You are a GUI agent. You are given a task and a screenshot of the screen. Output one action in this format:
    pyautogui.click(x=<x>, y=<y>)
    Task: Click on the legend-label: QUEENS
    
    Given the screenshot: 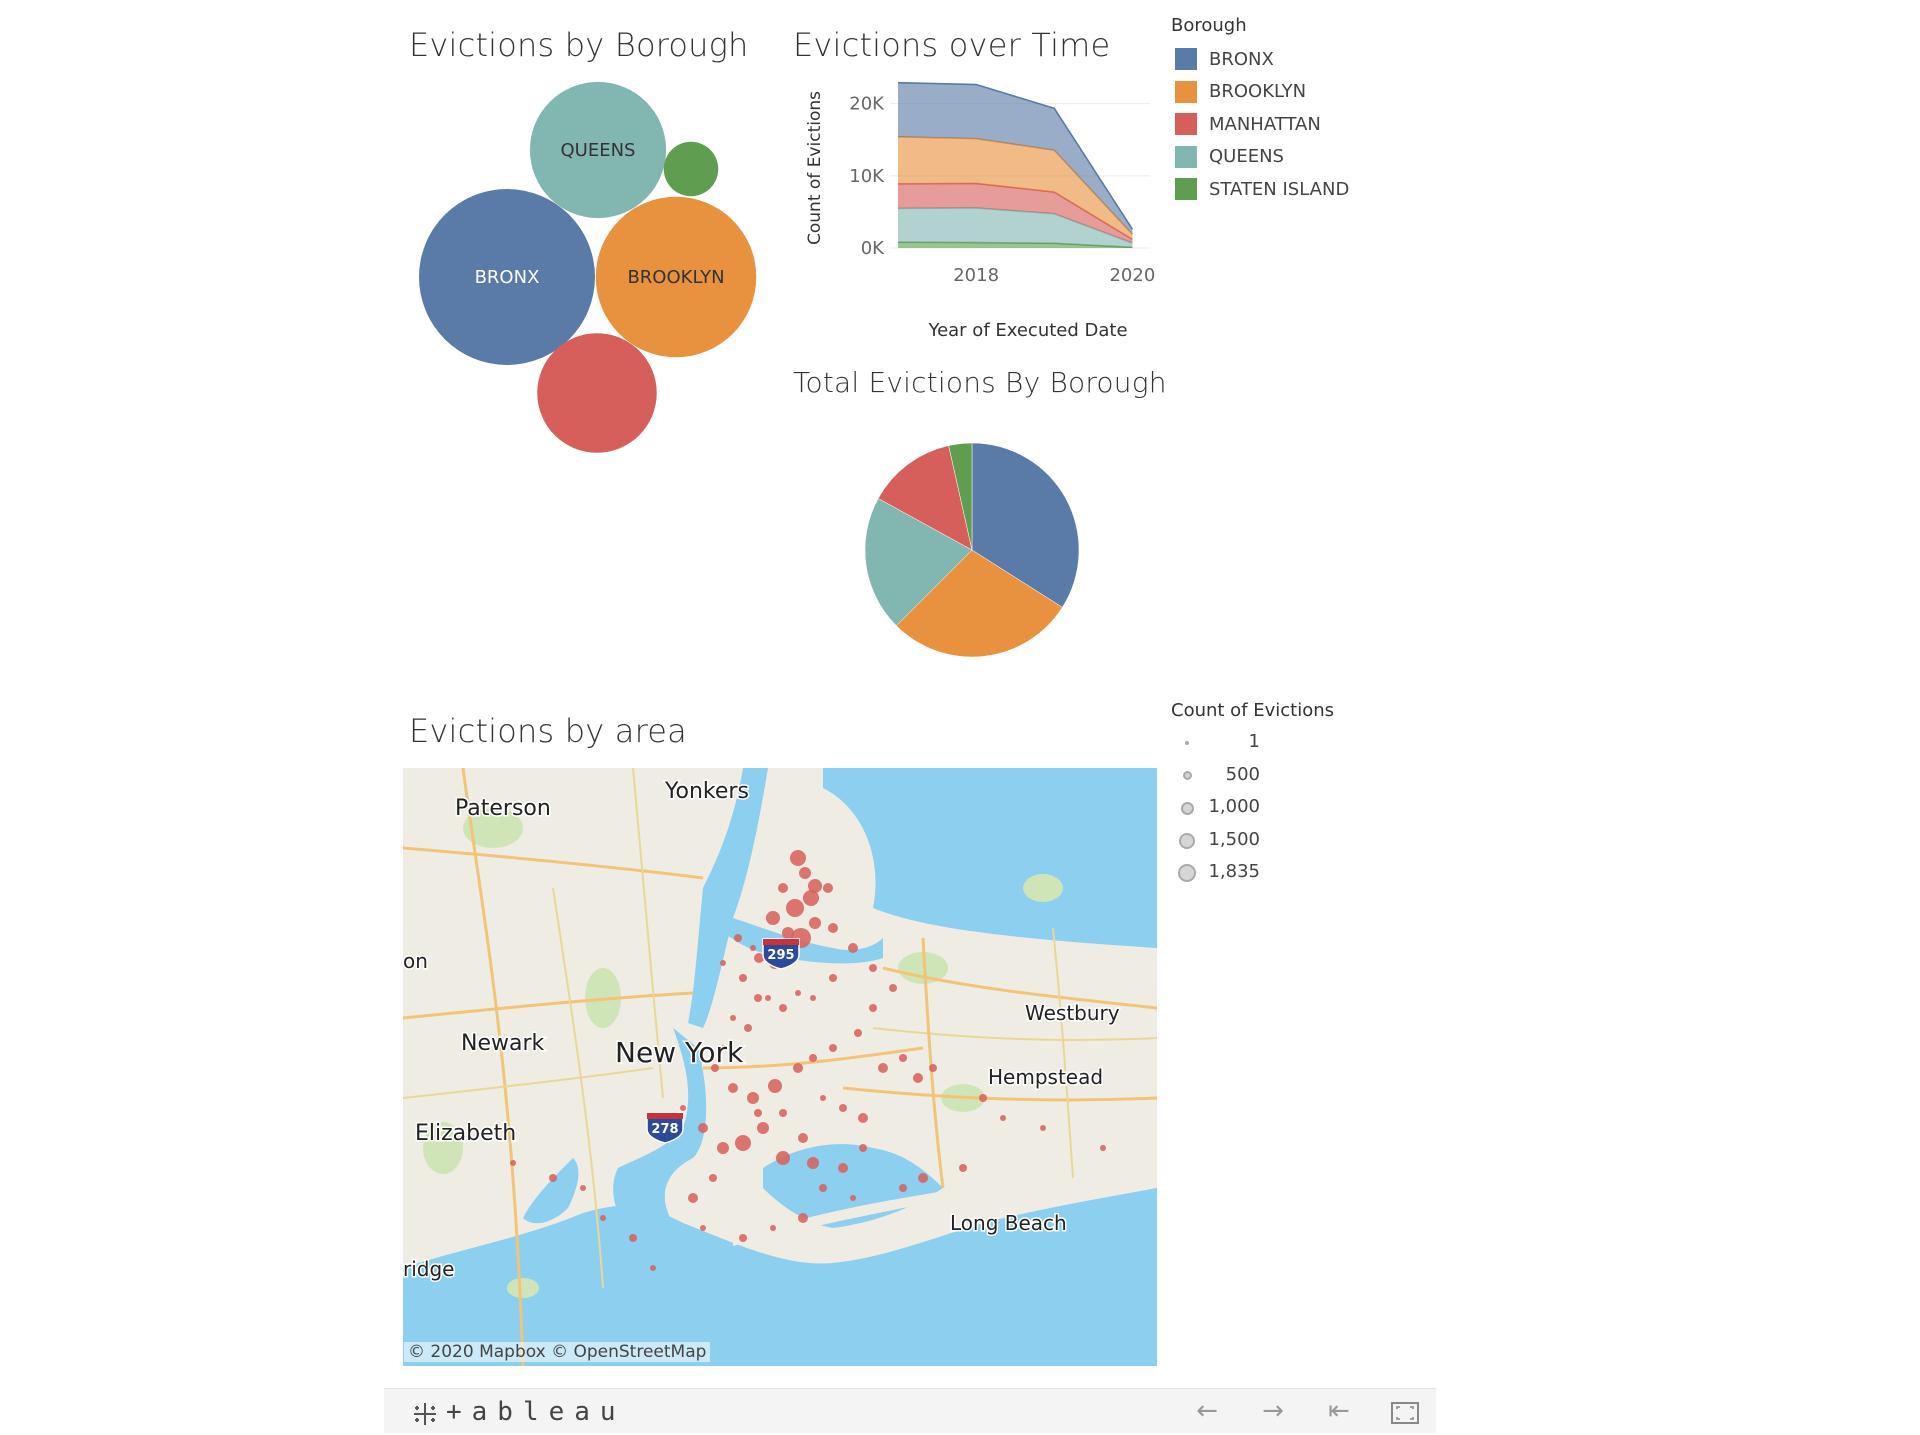 What is the action you would take?
    pyautogui.click(x=1246, y=156)
    